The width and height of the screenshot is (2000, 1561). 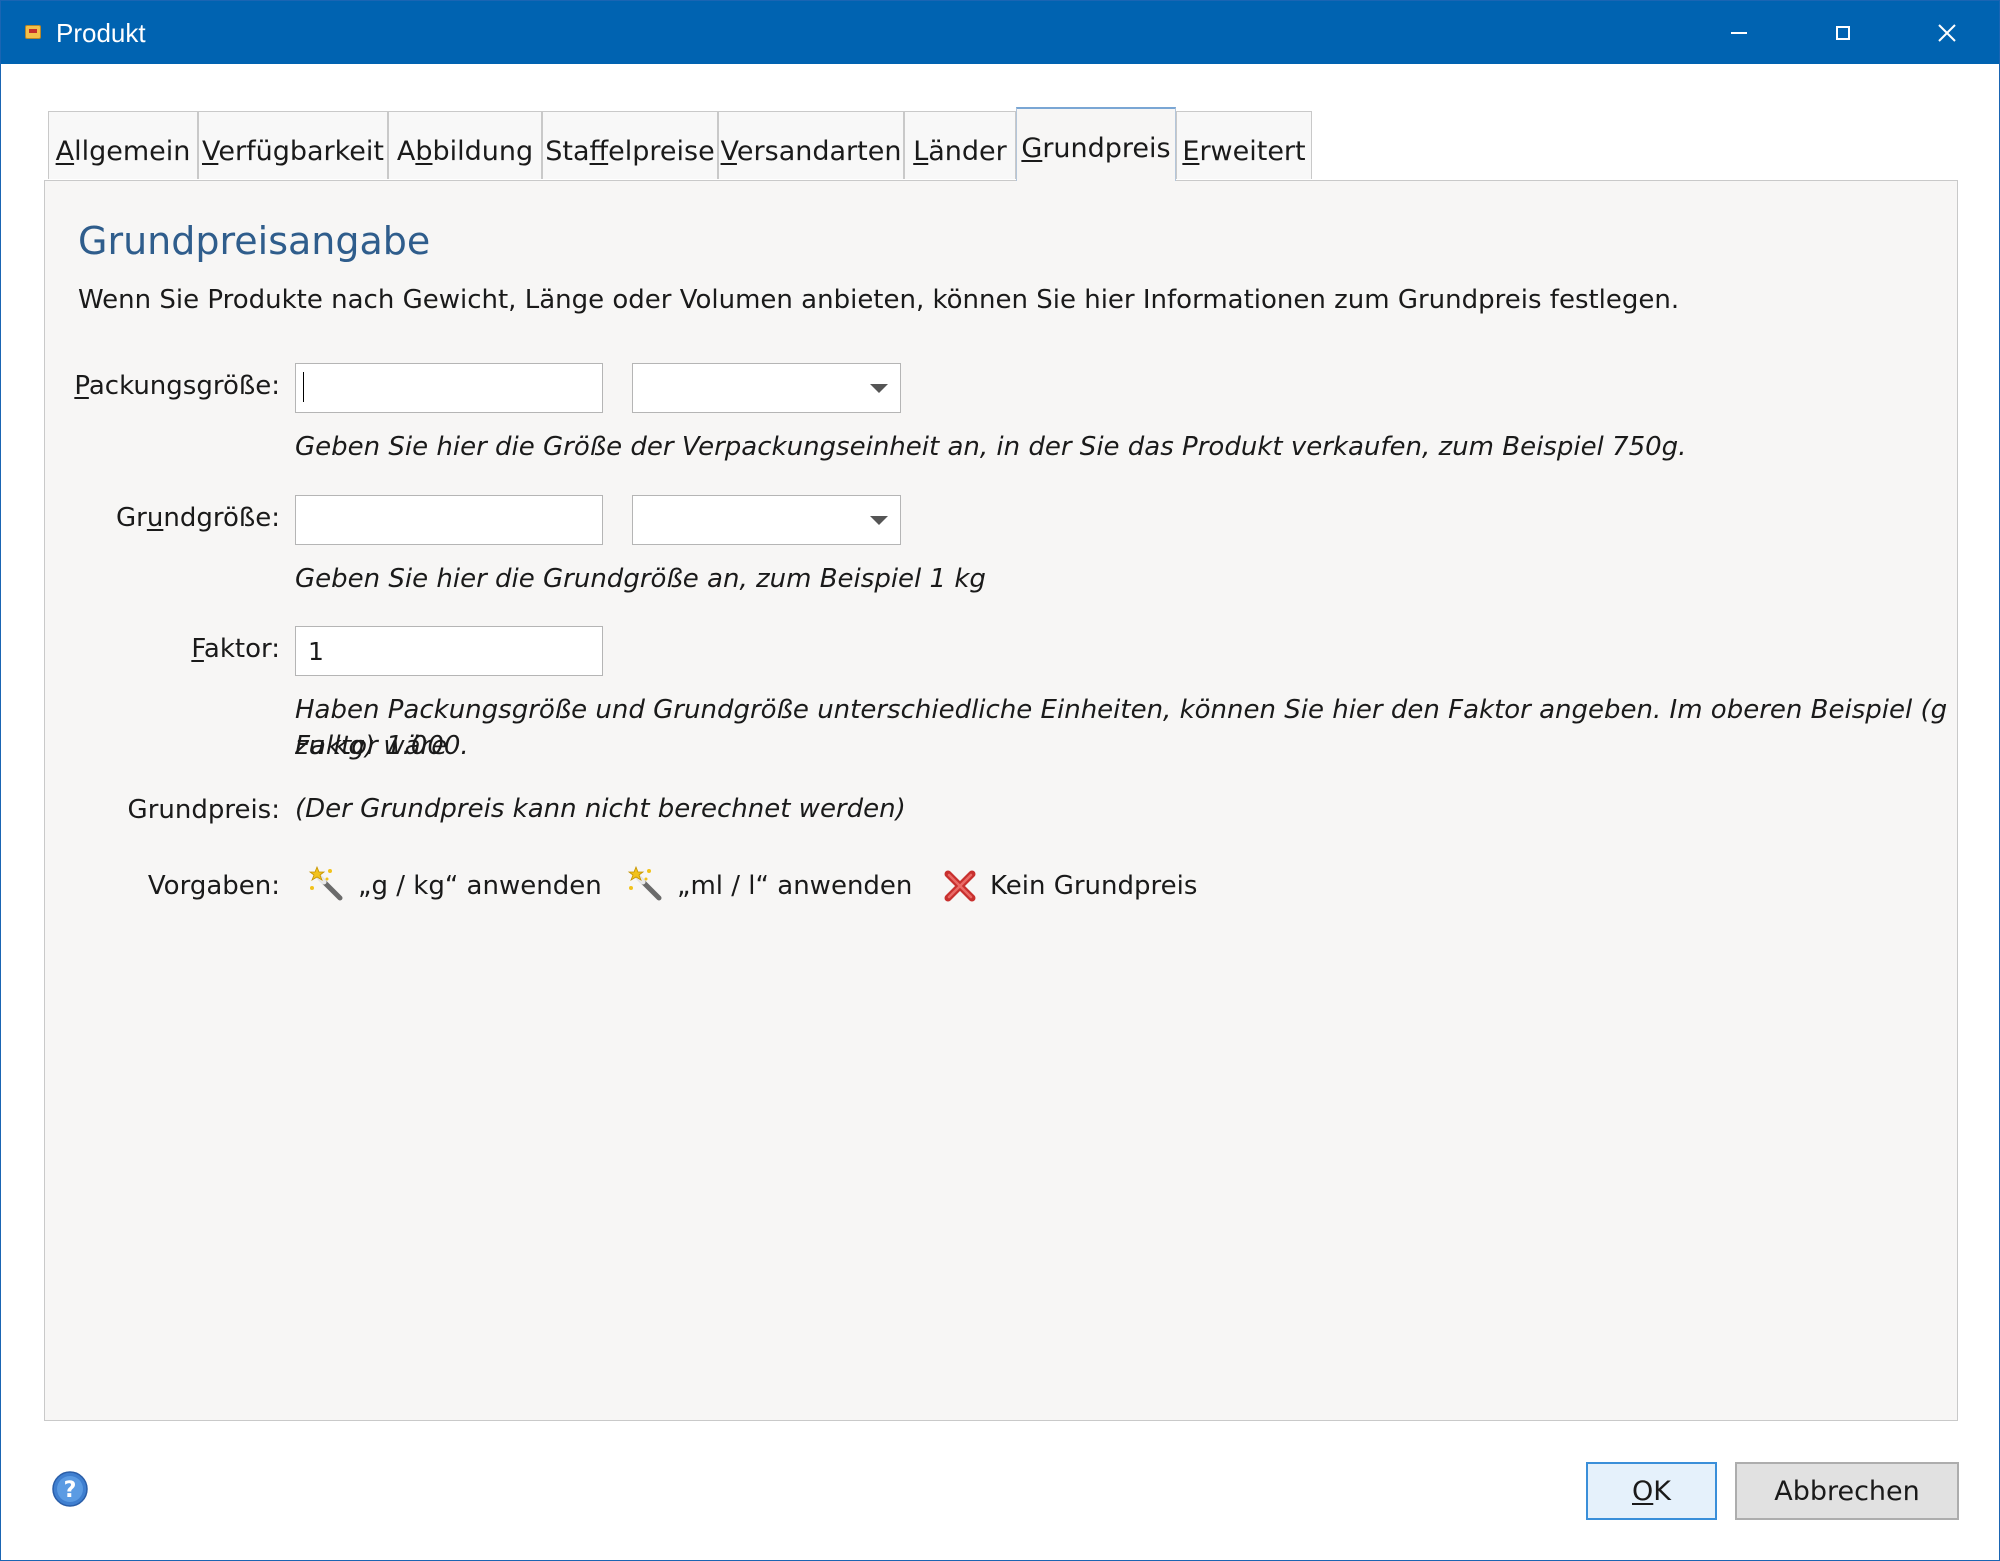 I want to click on tab-versandarten: Versandarten, so click(x=811, y=145).